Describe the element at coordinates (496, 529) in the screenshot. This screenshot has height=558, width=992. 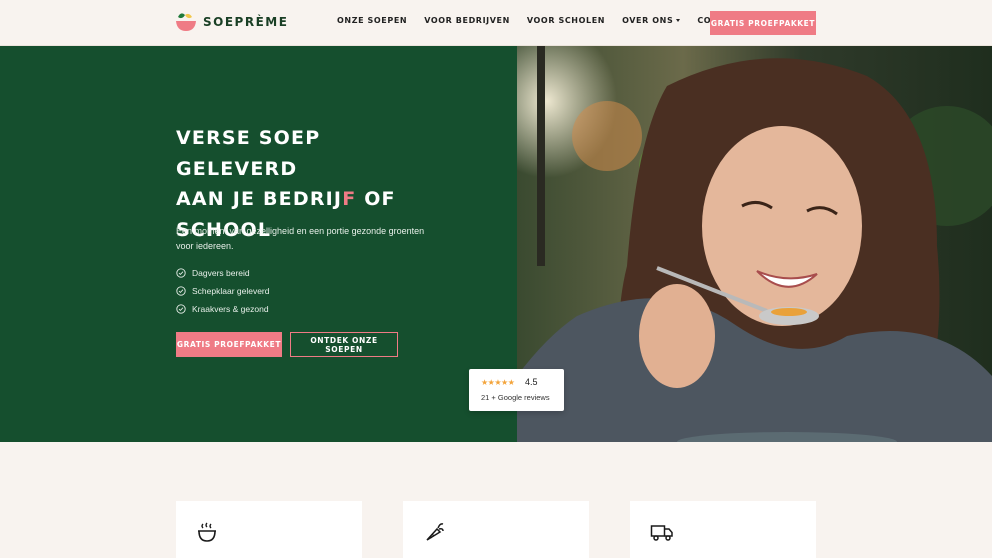
I see `feature-card-veggies` at that location.